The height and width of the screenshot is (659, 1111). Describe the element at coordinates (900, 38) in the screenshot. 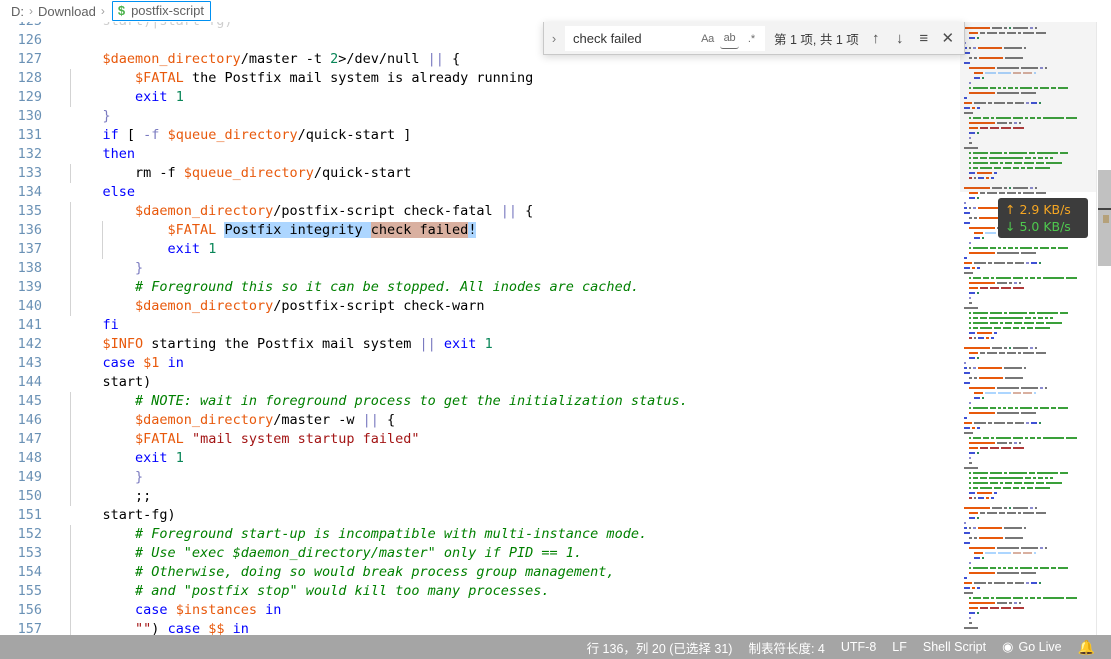

I see `find-next-icon: ↓` at that location.